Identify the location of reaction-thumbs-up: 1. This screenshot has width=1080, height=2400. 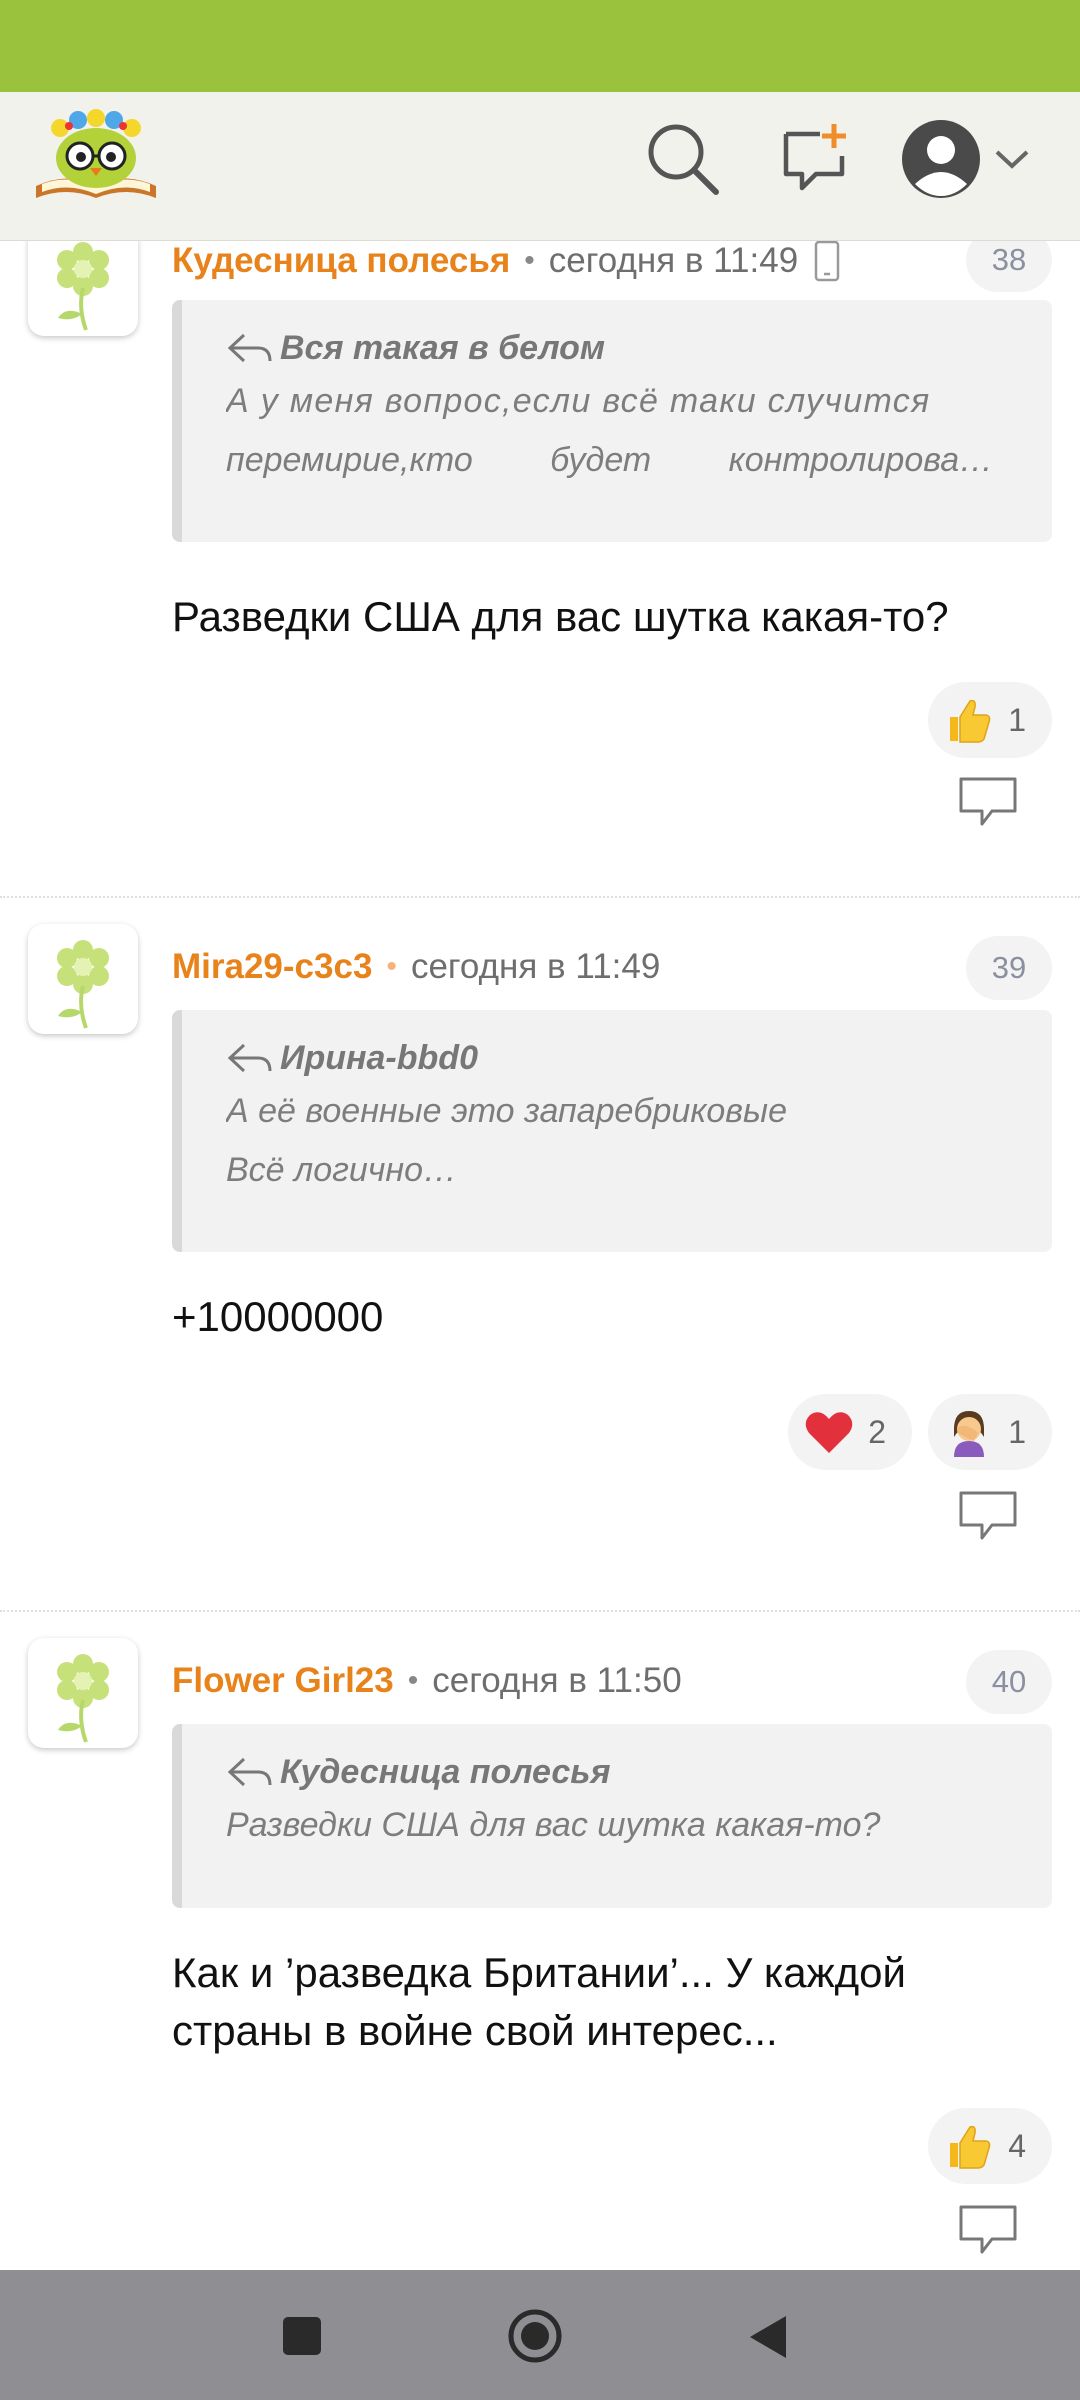
(990, 720).